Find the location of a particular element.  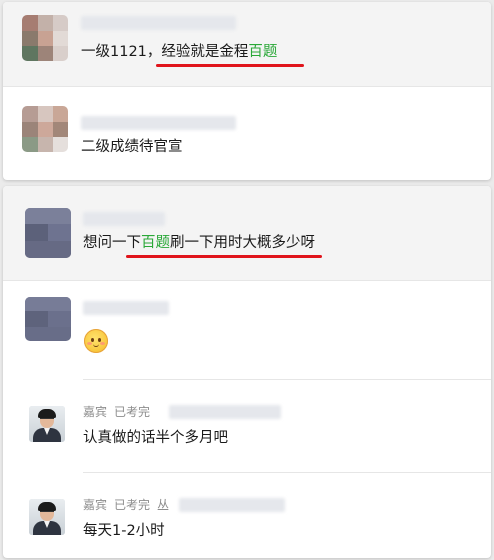

smiling-face-emoji is located at coordinates (96, 341).